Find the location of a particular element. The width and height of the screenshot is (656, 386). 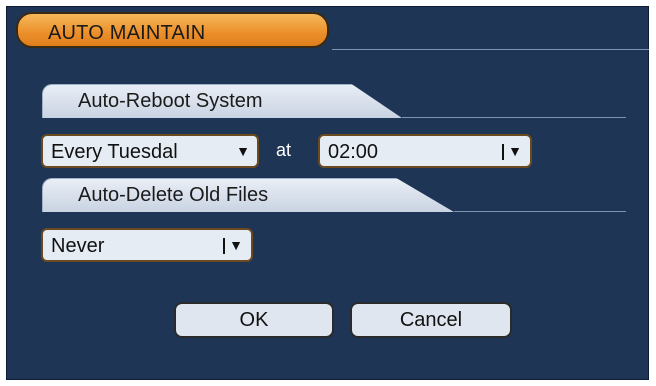

dialog-title-tab: AUTO MAINTAIN is located at coordinates (172, 30).